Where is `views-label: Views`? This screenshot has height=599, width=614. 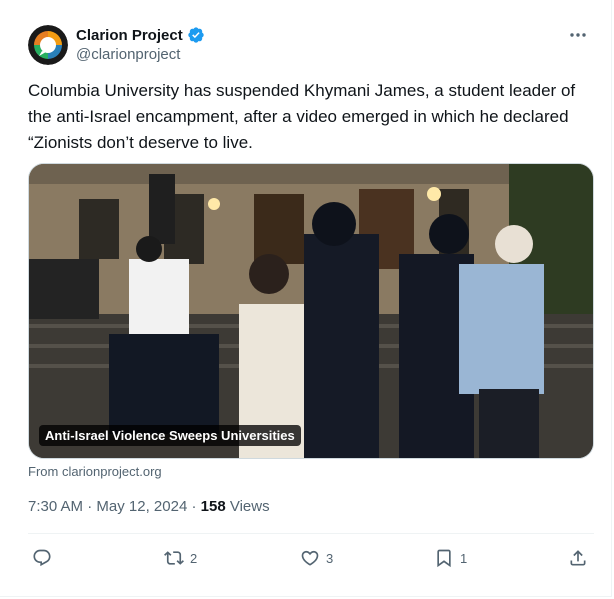
views-label: Views is located at coordinates (249, 506).